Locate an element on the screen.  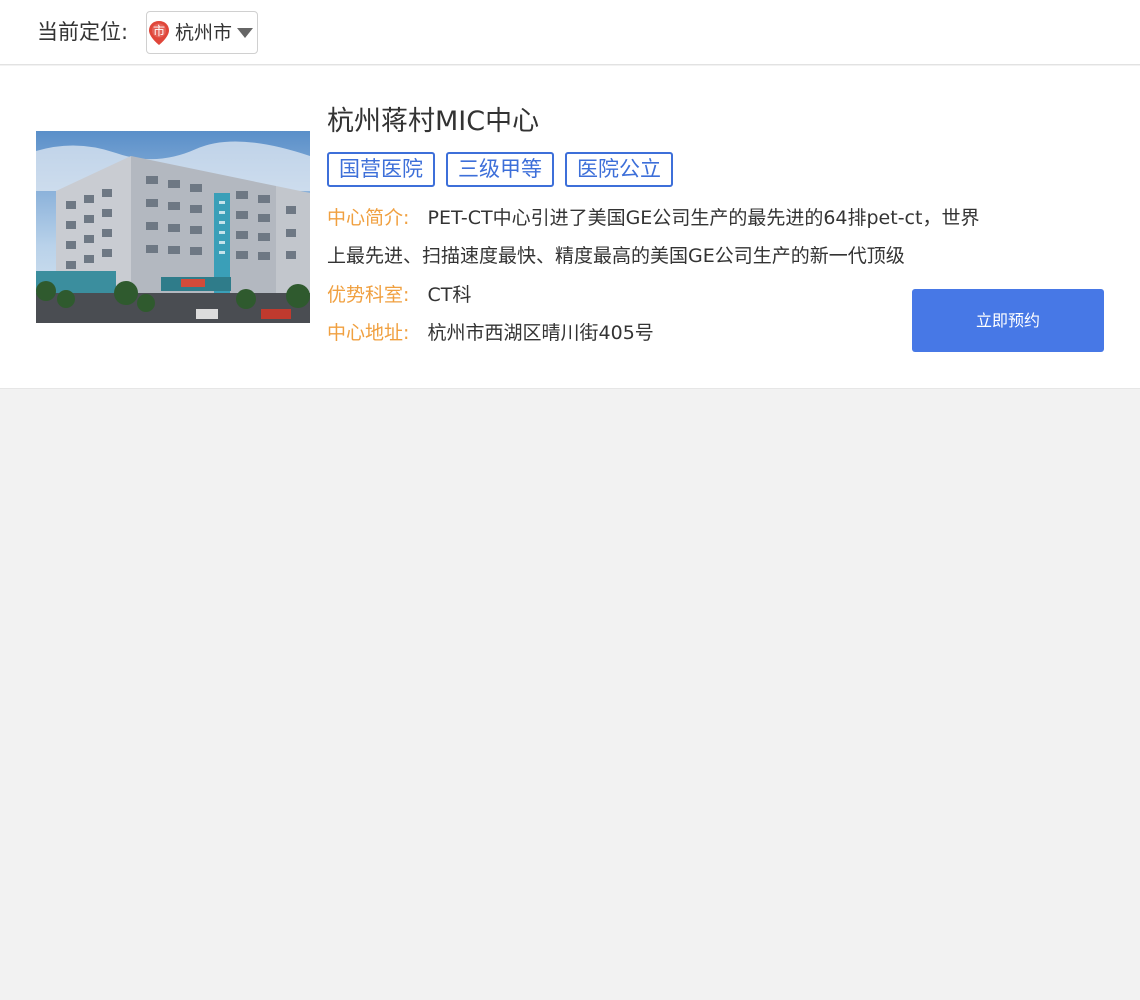
tag-type: 医院公立 is located at coordinates (619, 169).